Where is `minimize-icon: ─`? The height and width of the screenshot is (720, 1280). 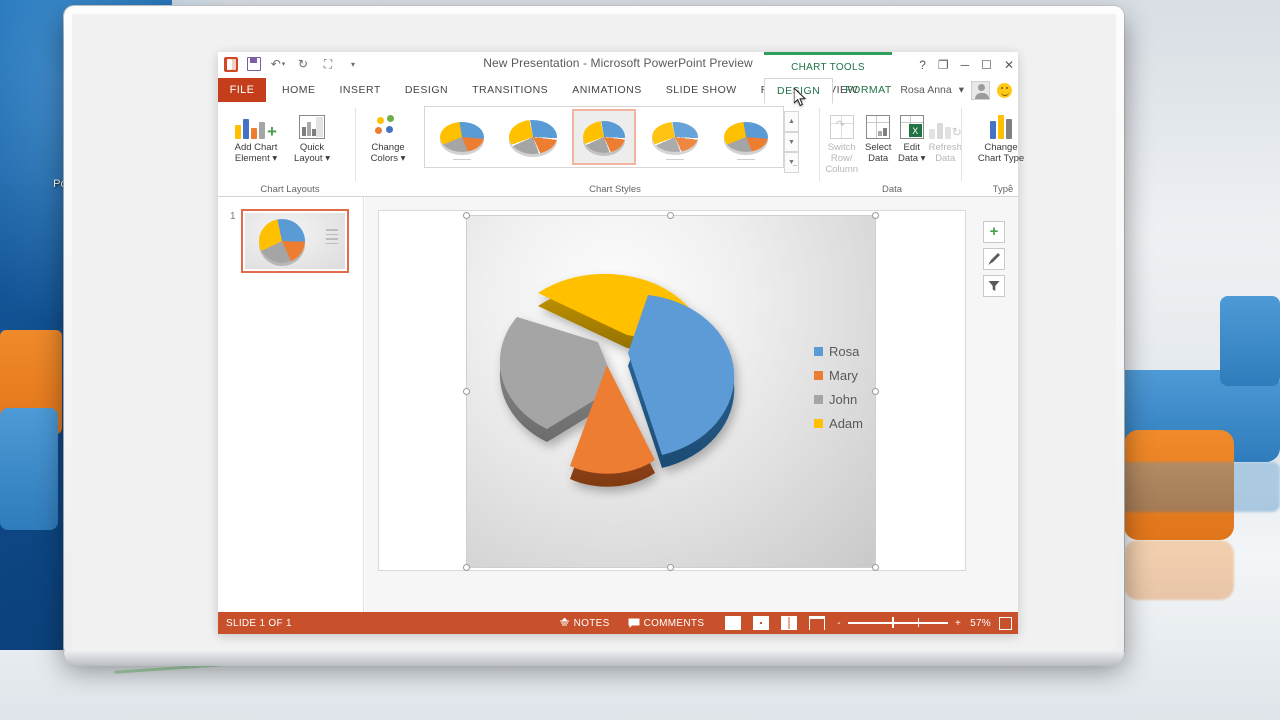 minimize-icon: ─ is located at coordinates (965, 65).